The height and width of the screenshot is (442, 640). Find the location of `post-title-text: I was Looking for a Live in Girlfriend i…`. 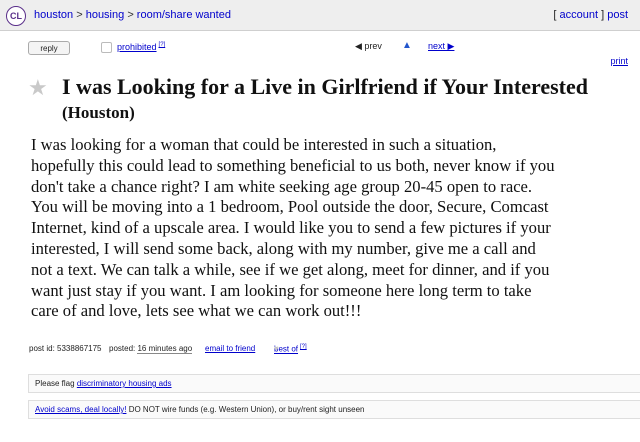

post-title-text: I was Looking for a Live in Girlfriend i… is located at coordinates (325, 86).